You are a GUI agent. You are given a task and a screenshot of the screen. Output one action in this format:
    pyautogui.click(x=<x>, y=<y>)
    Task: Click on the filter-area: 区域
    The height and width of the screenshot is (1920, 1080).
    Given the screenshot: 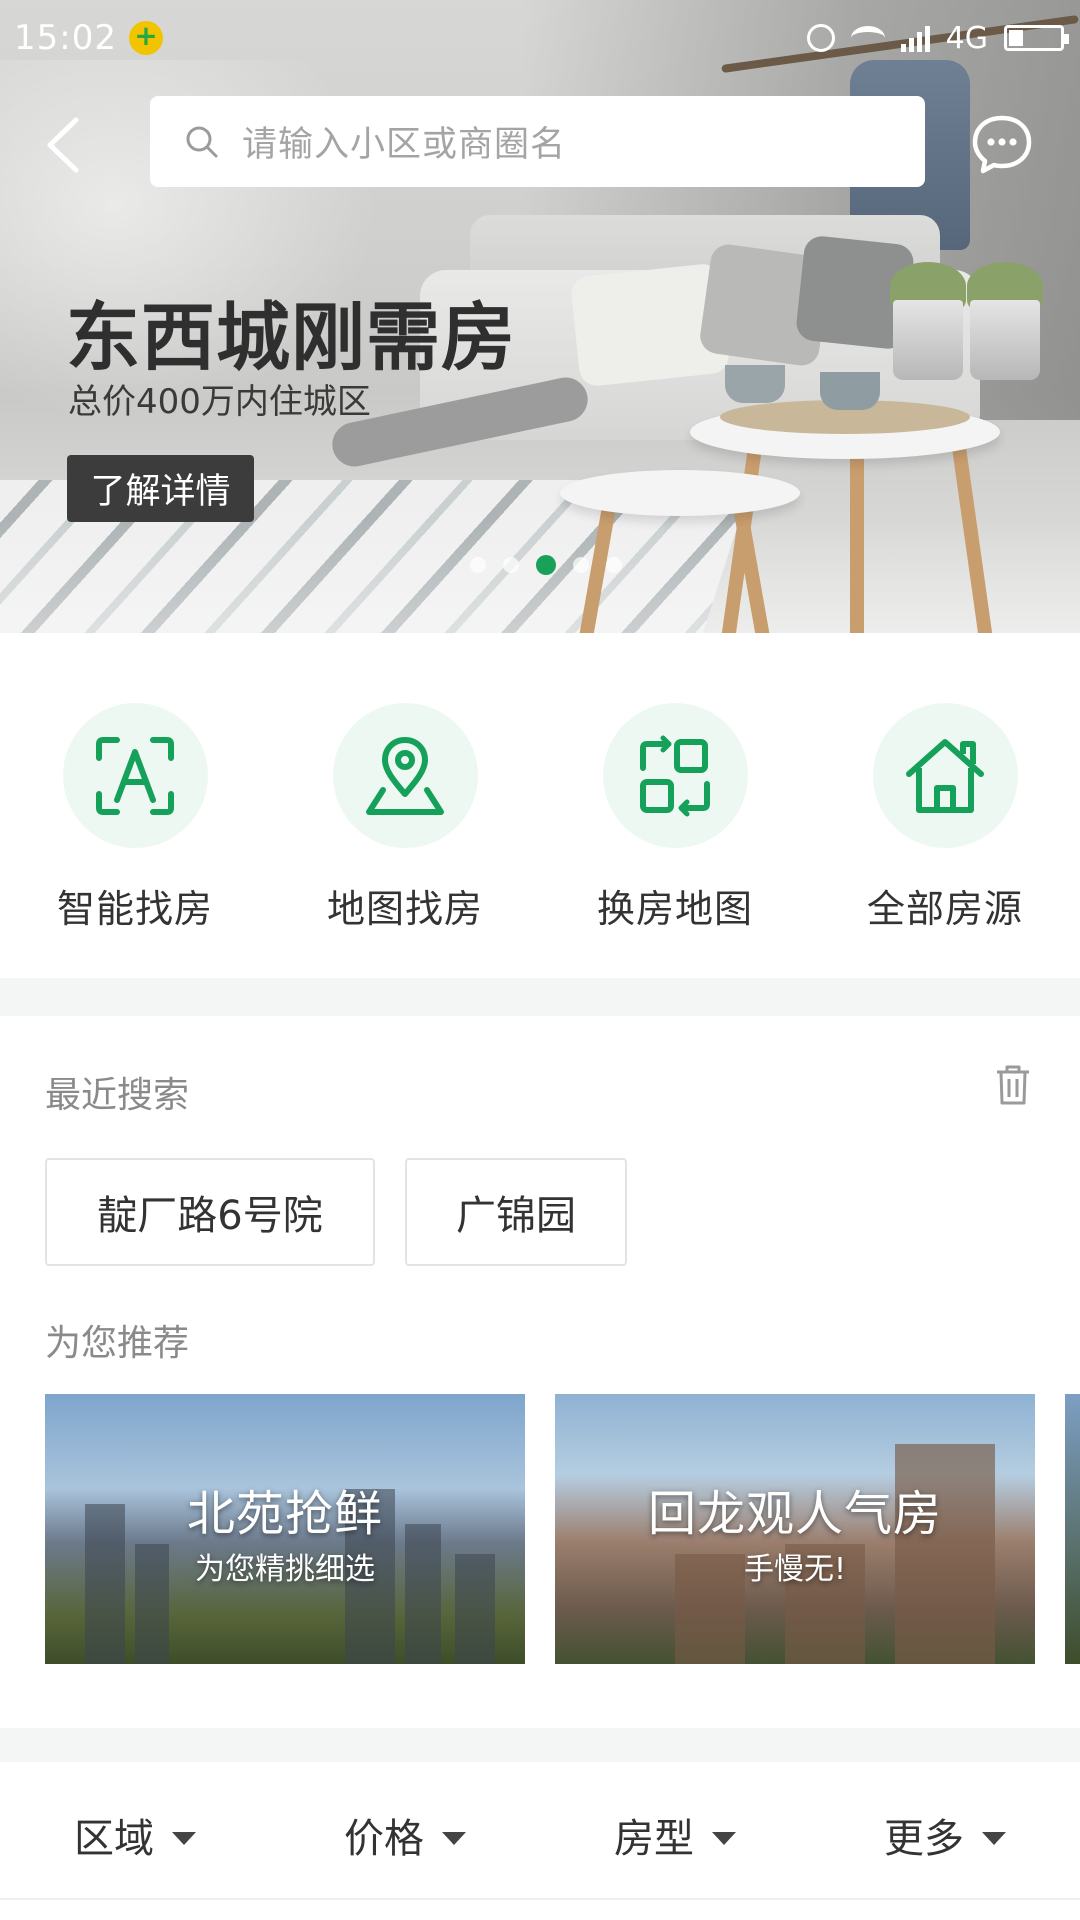 What is the action you would take?
    pyautogui.click(x=135, y=1835)
    